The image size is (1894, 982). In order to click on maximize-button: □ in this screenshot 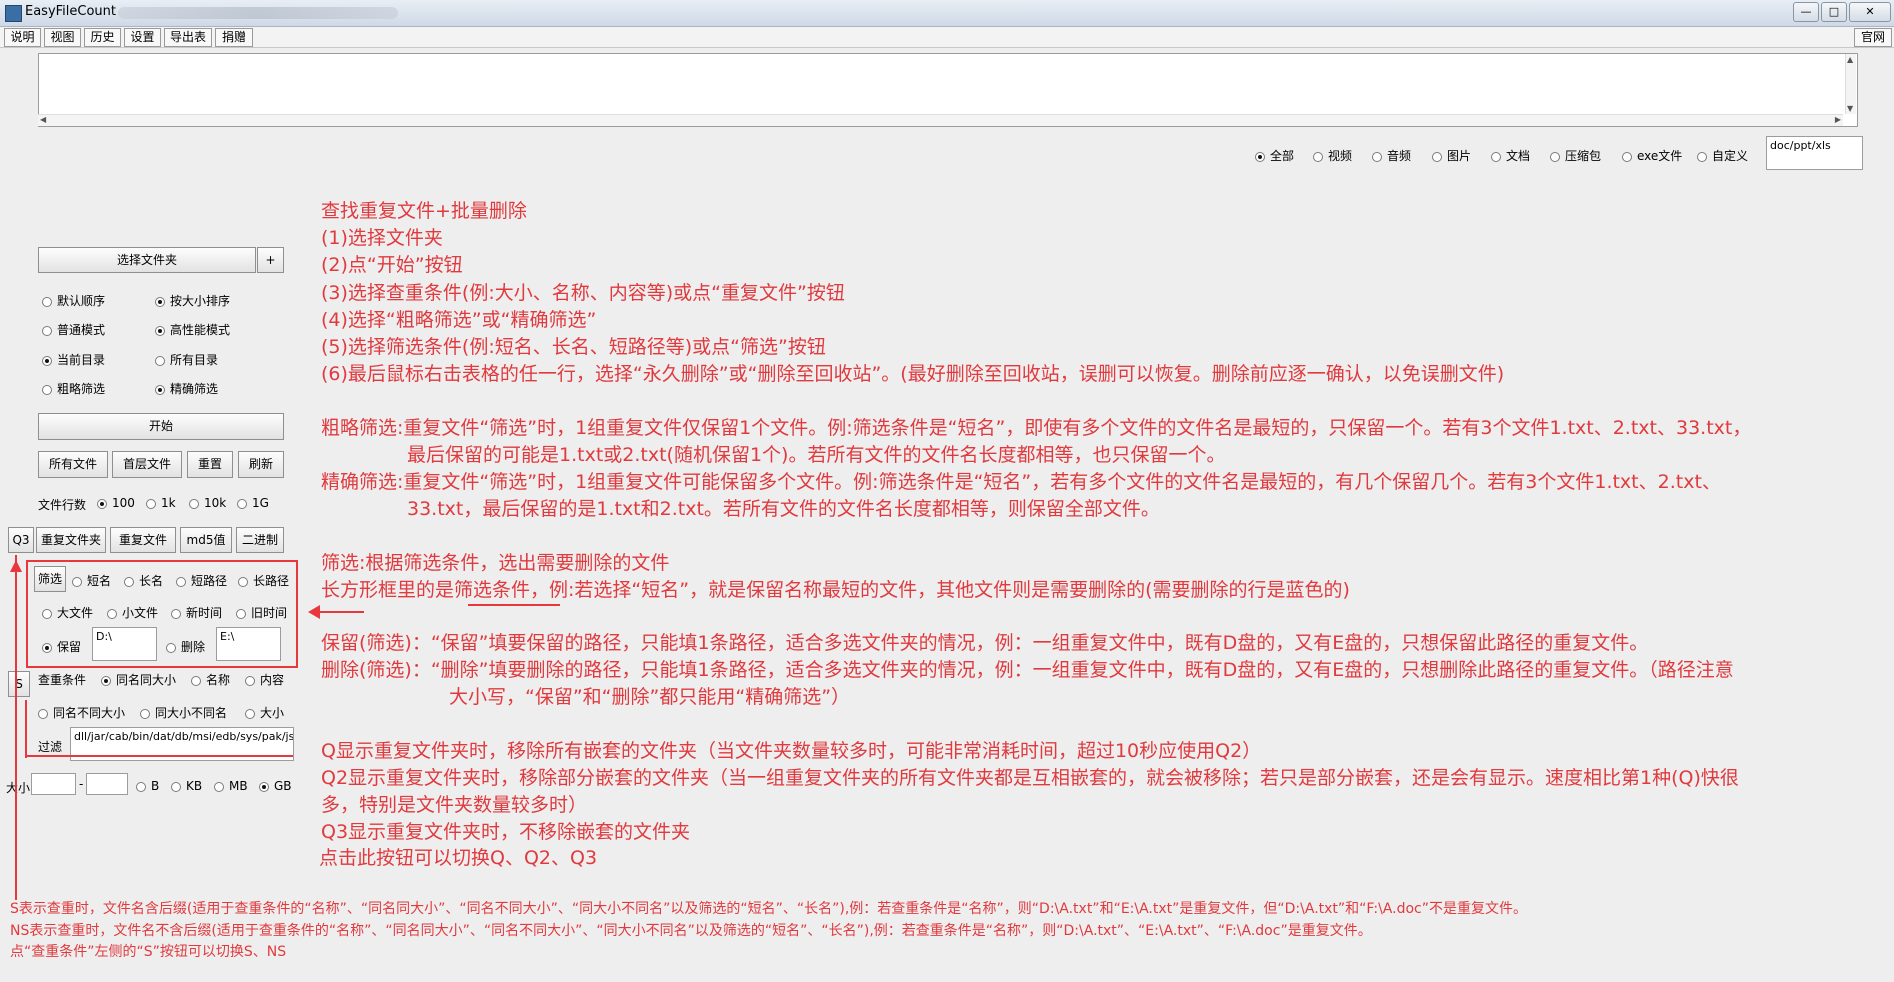, I will do `click(1834, 12)`.